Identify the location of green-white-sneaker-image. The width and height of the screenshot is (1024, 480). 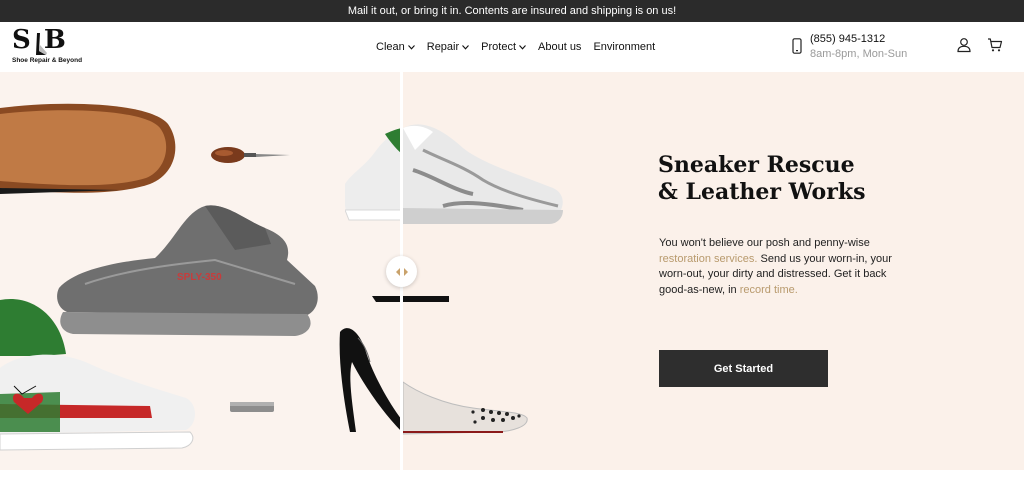
(97, 374).